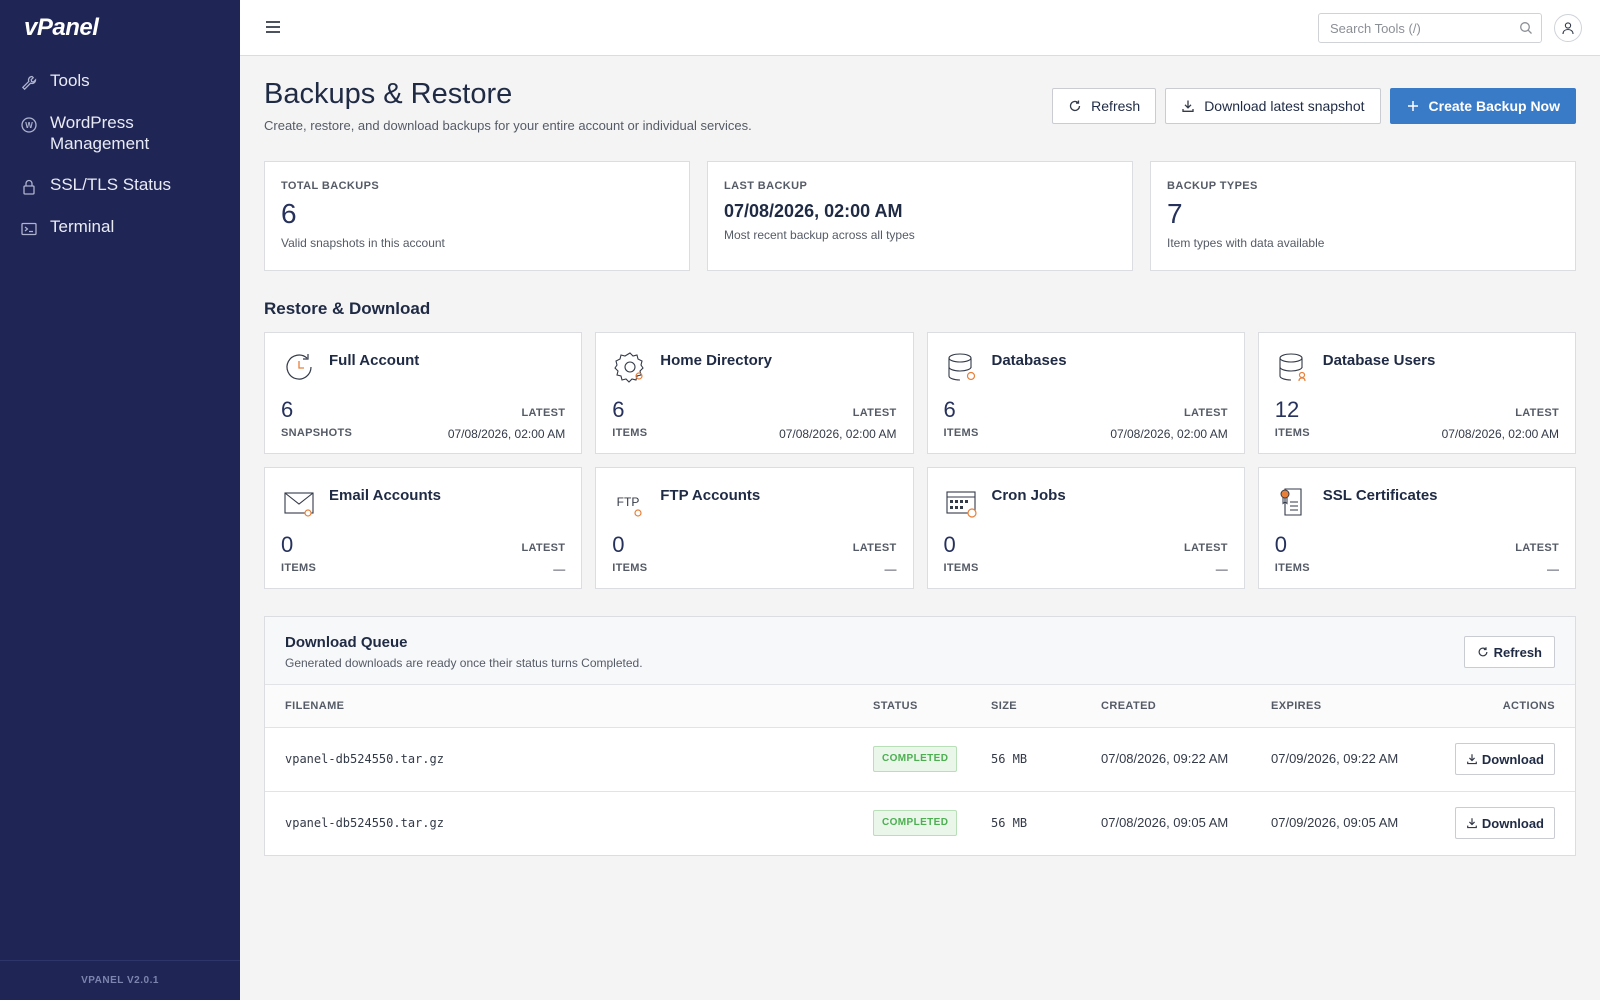  I want to click on search-box, so click(1430, 28).